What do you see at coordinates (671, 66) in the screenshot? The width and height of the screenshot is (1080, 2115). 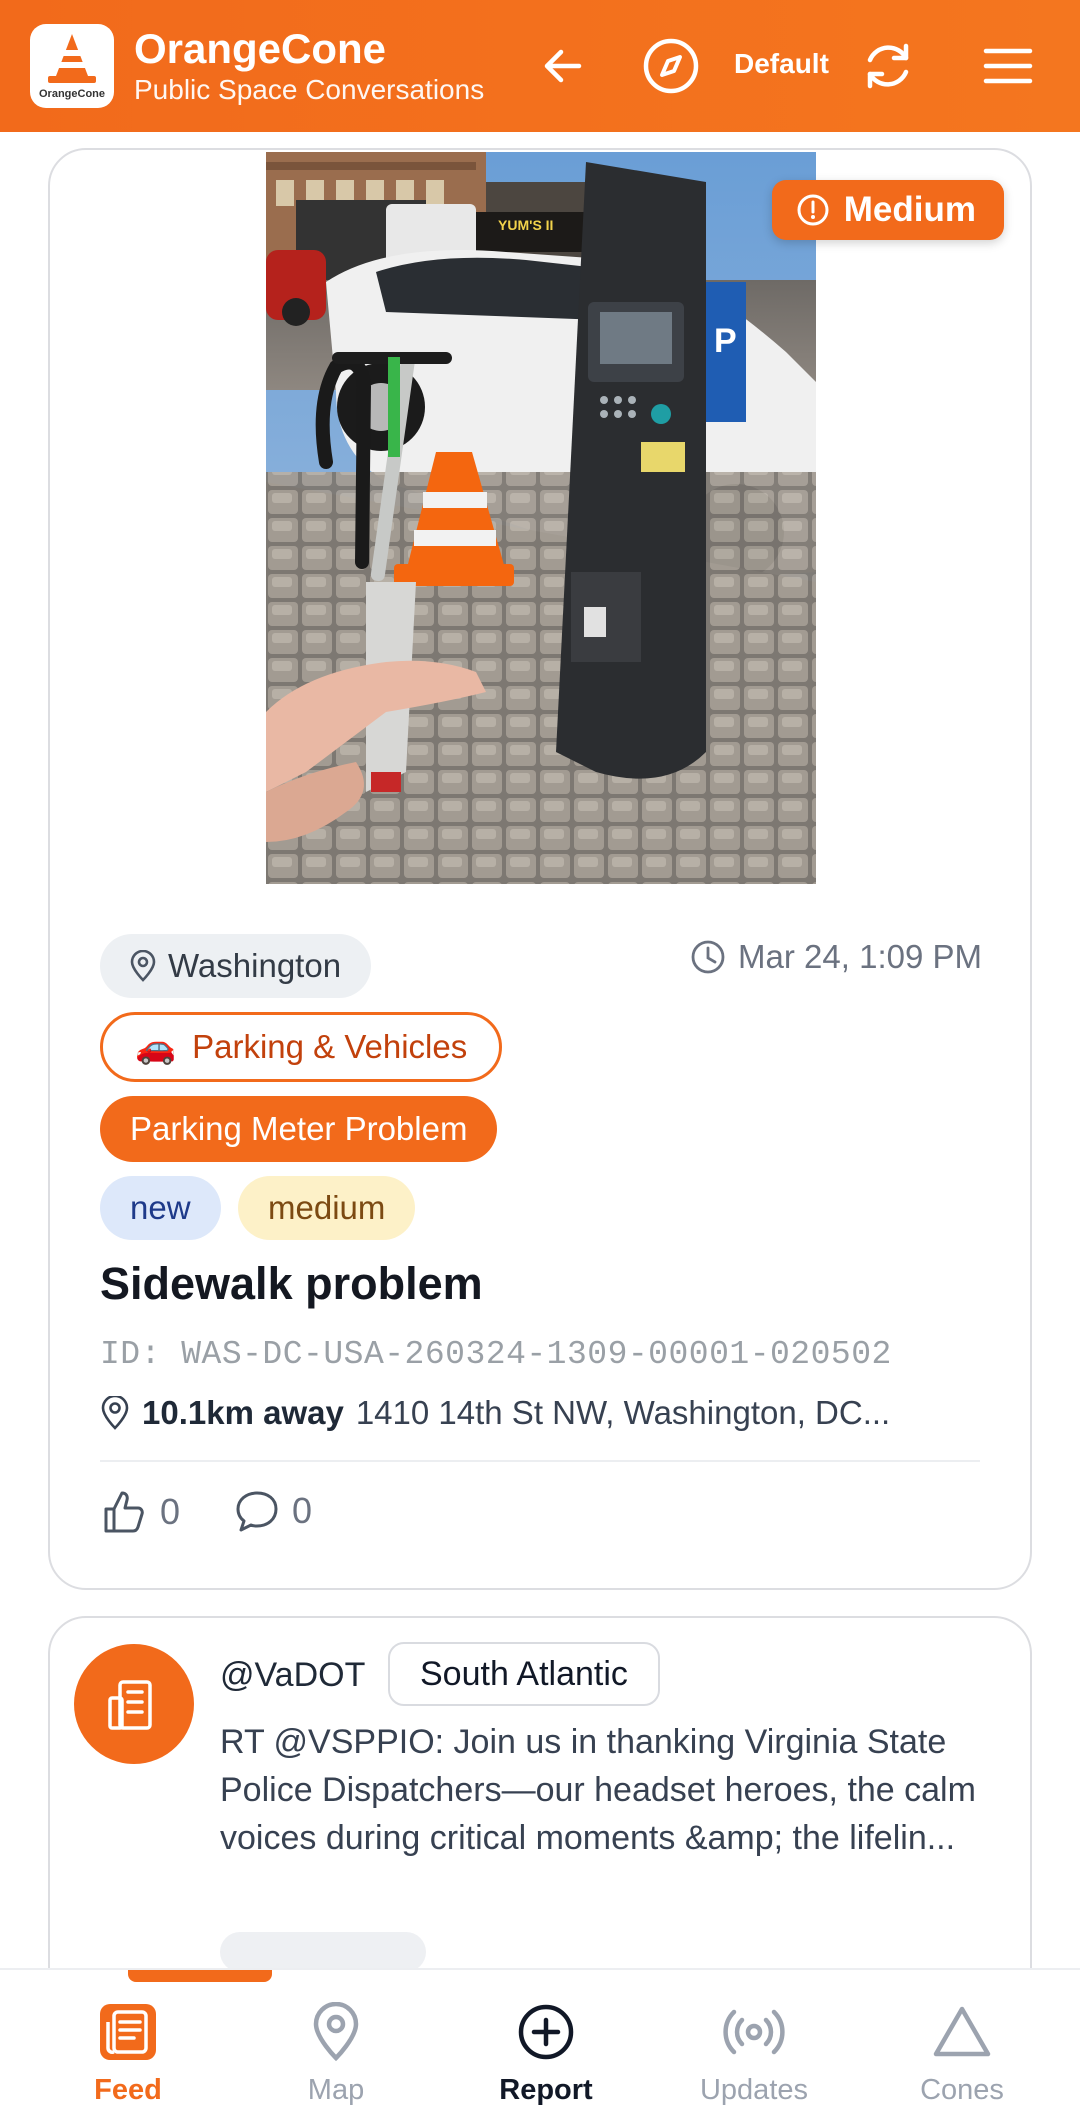 I see `compass-icon` at bounding box center [671, 66].